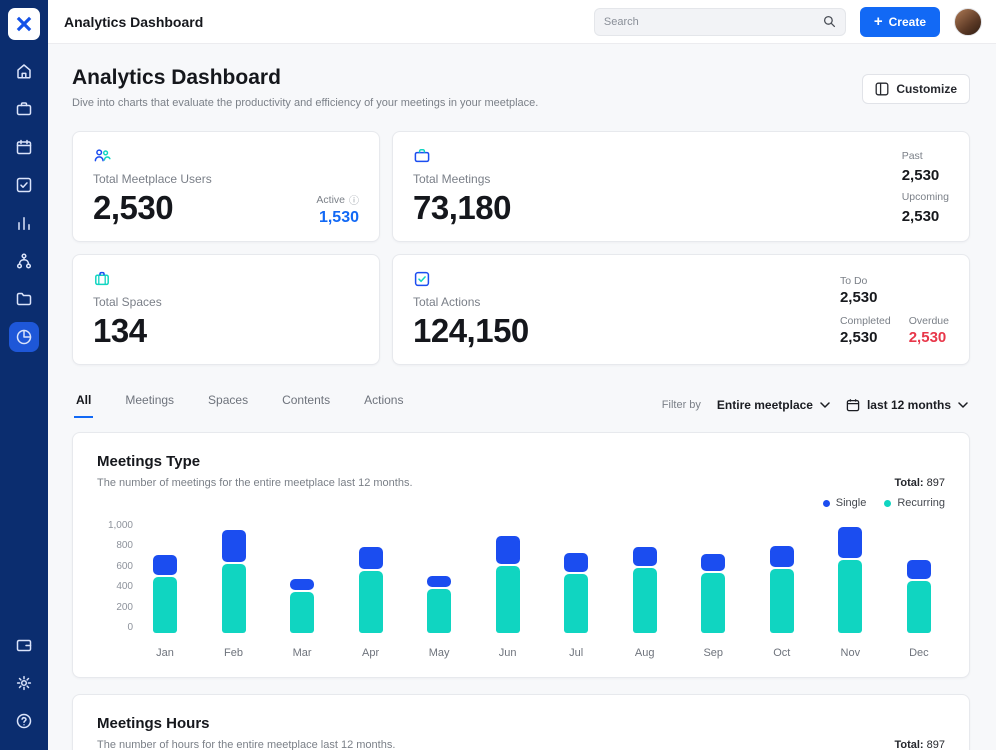 The width and height of the screenshot is (996, 750). I want to click on meetplace-scope-dropdown: Entire meetplace, so click(773, 405).